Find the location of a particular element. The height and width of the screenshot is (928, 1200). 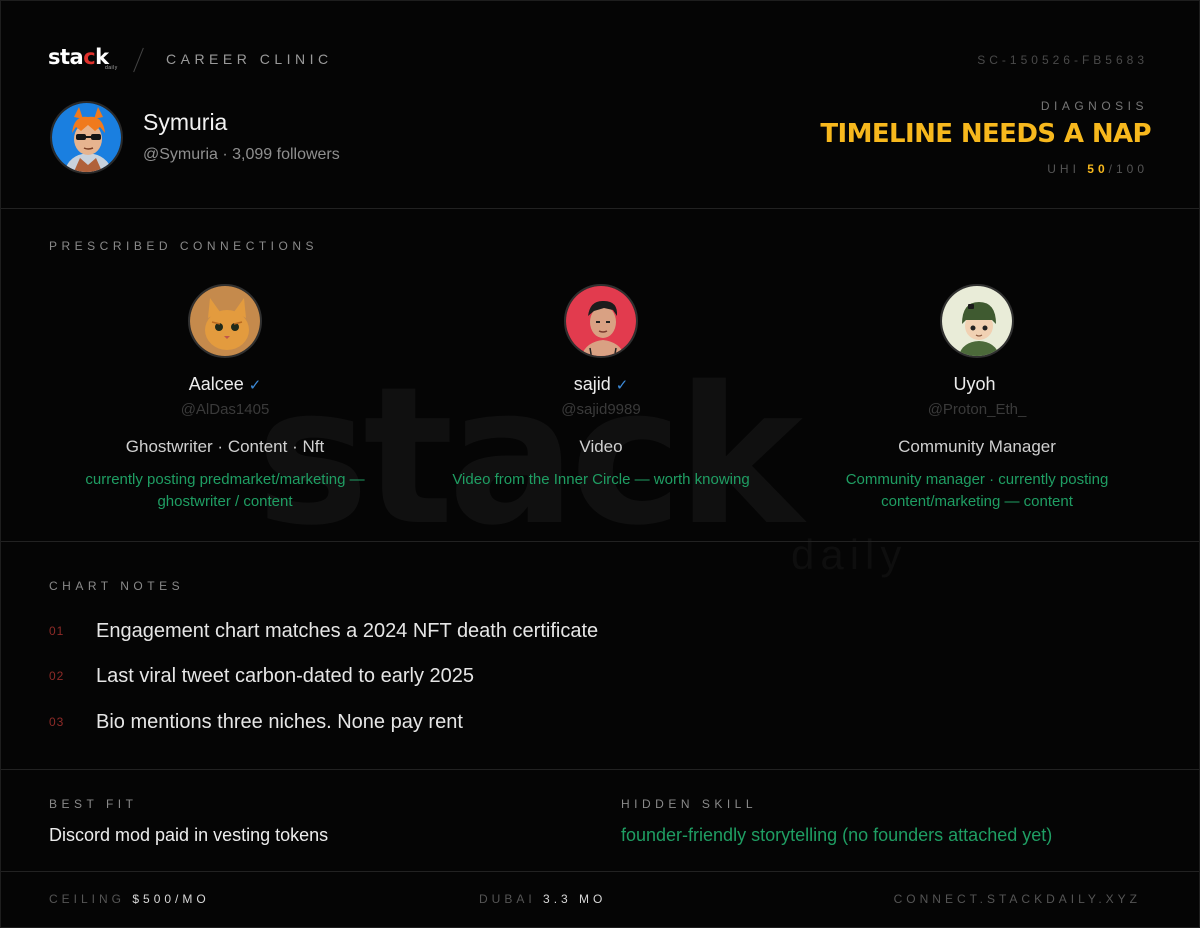

note-number: 01 is located at coordinates (57, 631).